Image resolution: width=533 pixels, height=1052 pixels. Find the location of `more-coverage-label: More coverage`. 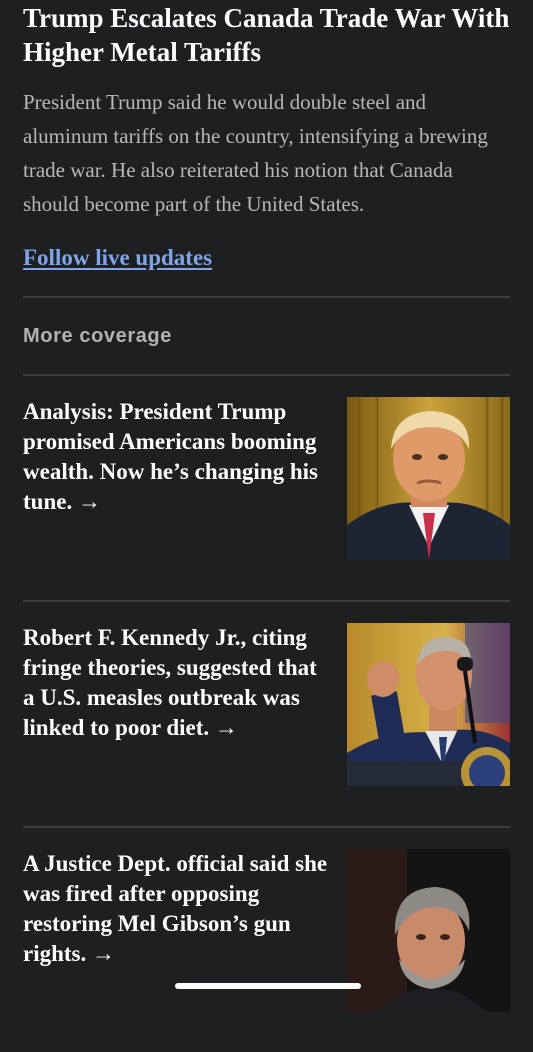

more-coverage-label: More coverage is located at coordinates (97, 336).